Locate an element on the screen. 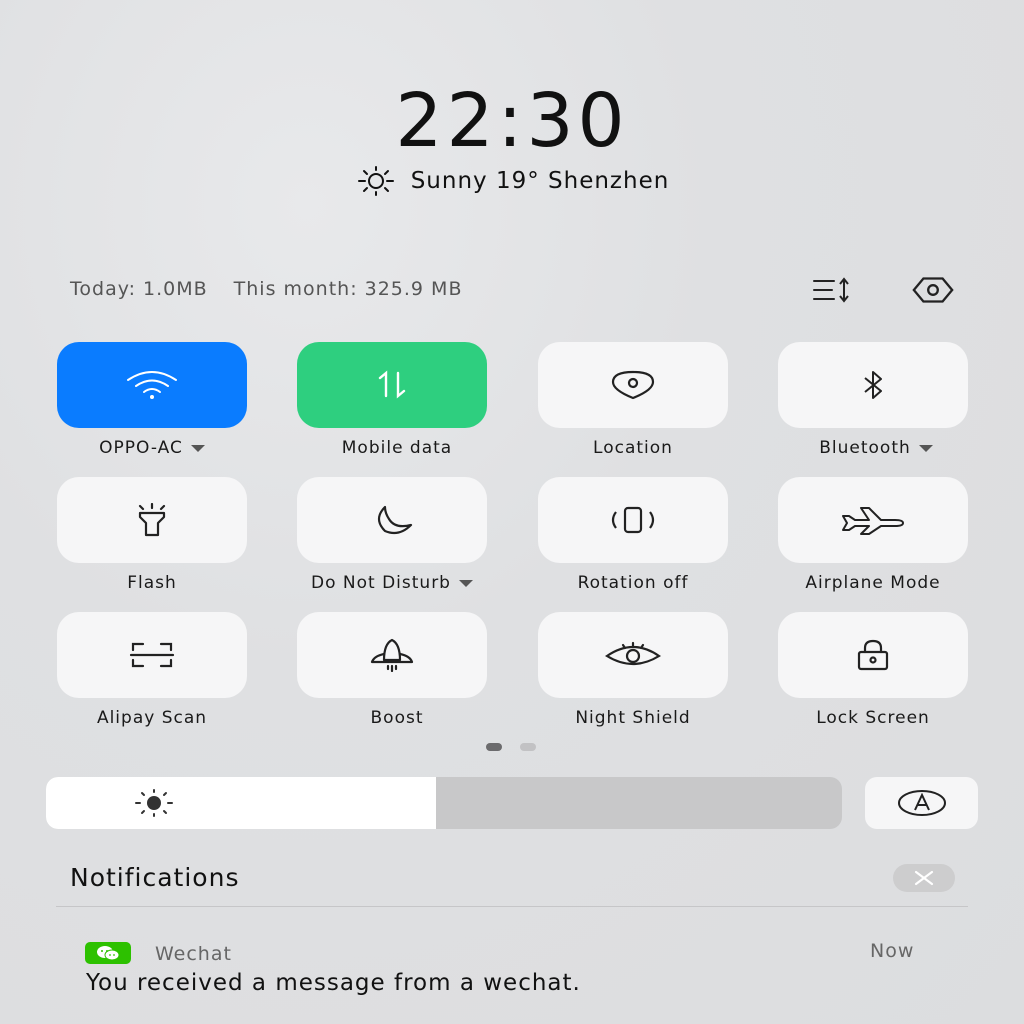  clock-time: 22:30 is located at coordinates (512, 121).